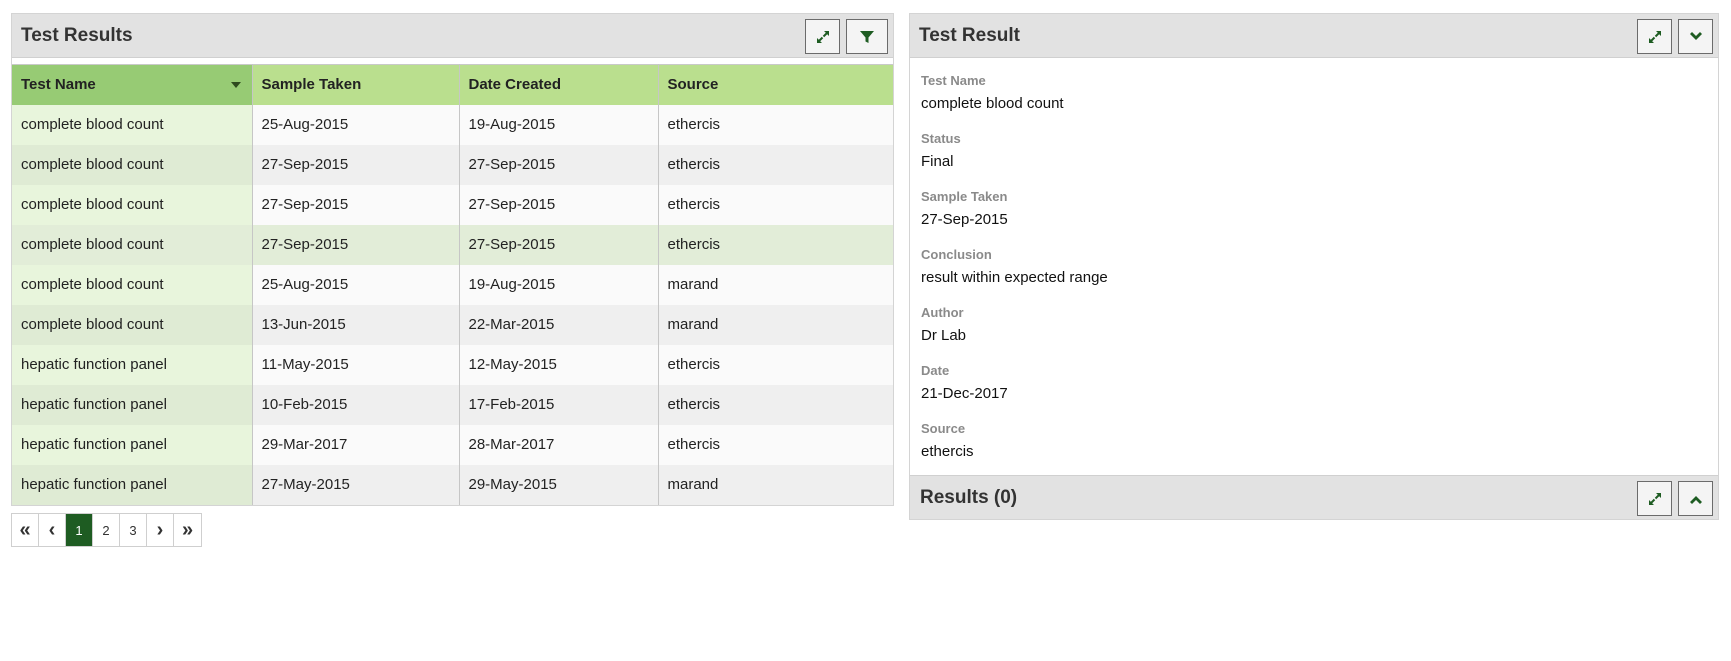 Image resolution: width=1731 pixels, height=661 pixels. What do you see at coordinates (775, 84) in the screenshot?
I see `column-header-source: Source` at bounding box center [775, 84].